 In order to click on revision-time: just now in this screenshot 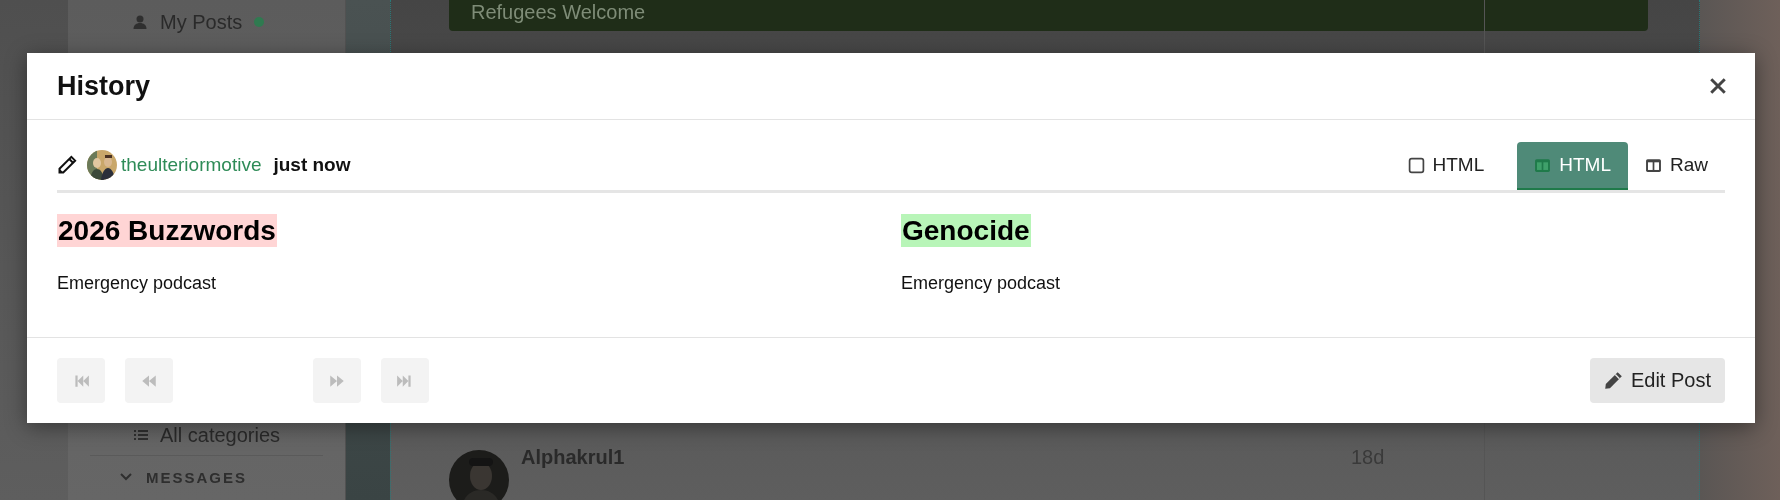, I will do `click(312, 165)`.